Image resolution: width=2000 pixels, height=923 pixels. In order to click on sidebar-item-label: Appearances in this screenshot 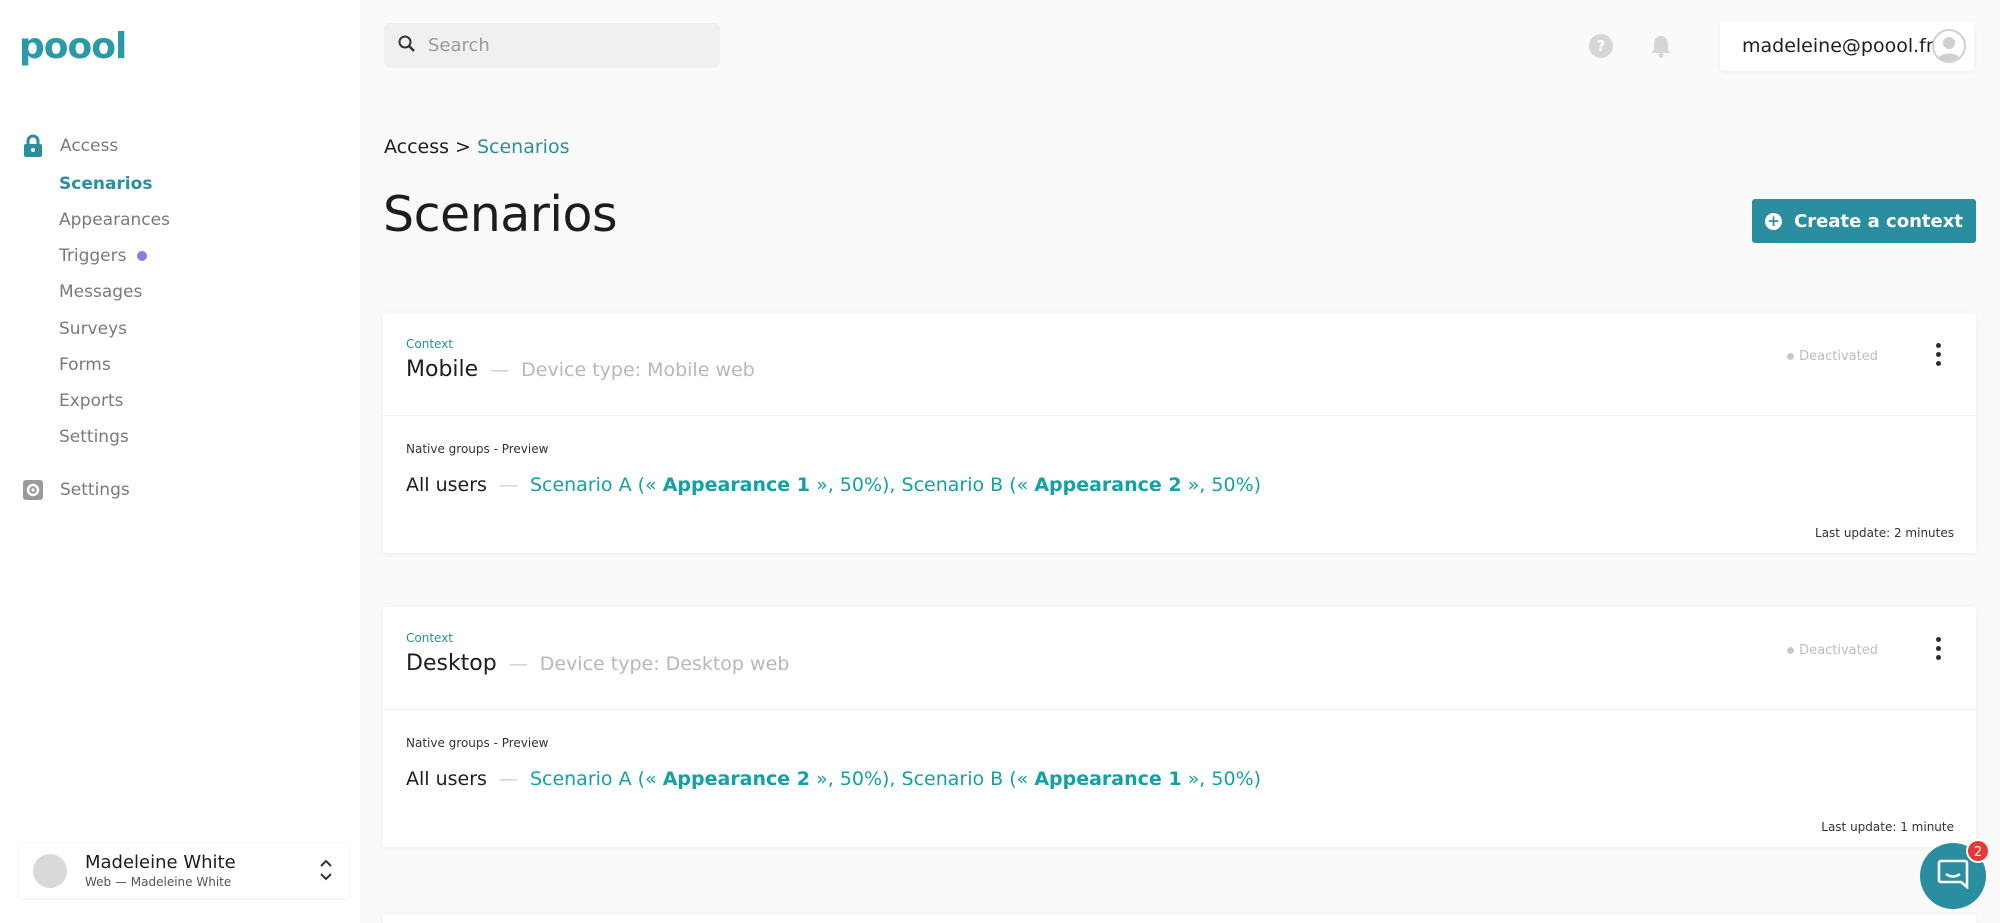, I will do `click(114, 220)`.